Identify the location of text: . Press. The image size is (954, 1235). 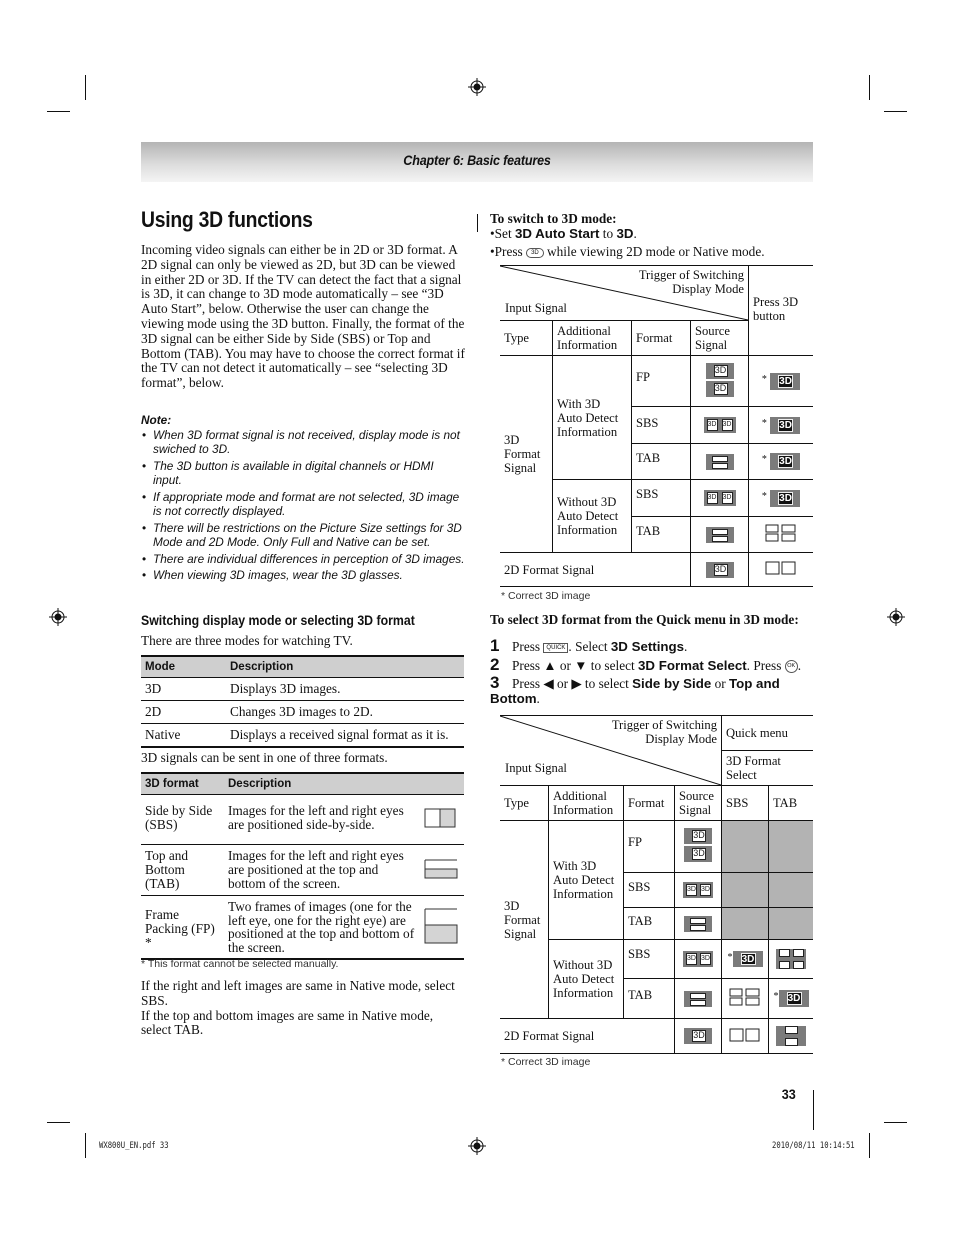
(765, 665).